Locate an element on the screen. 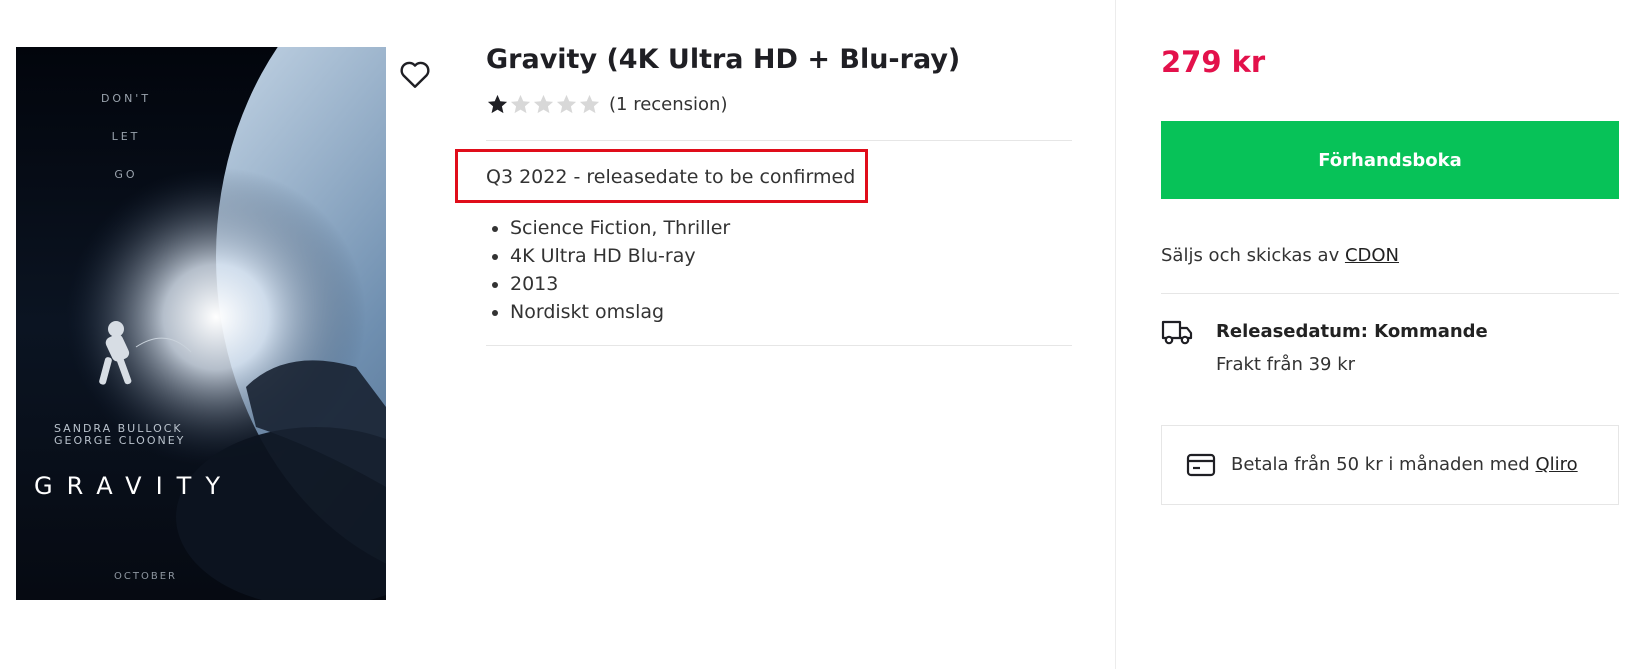  favorite-button is located at coordinates (415, 74).